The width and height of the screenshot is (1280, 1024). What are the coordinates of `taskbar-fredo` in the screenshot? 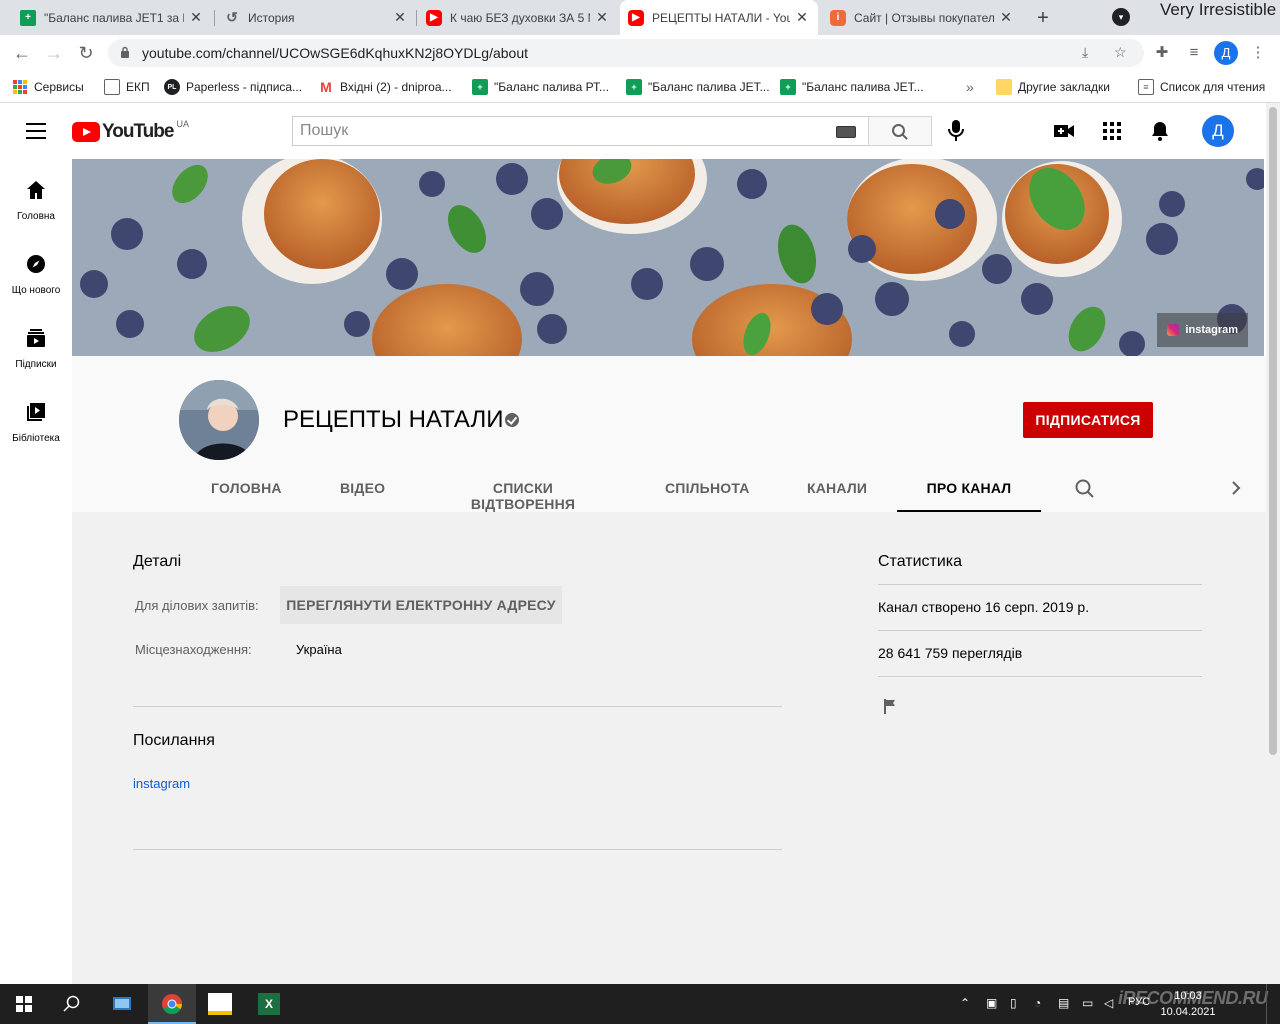 It's located at (220, 1004).